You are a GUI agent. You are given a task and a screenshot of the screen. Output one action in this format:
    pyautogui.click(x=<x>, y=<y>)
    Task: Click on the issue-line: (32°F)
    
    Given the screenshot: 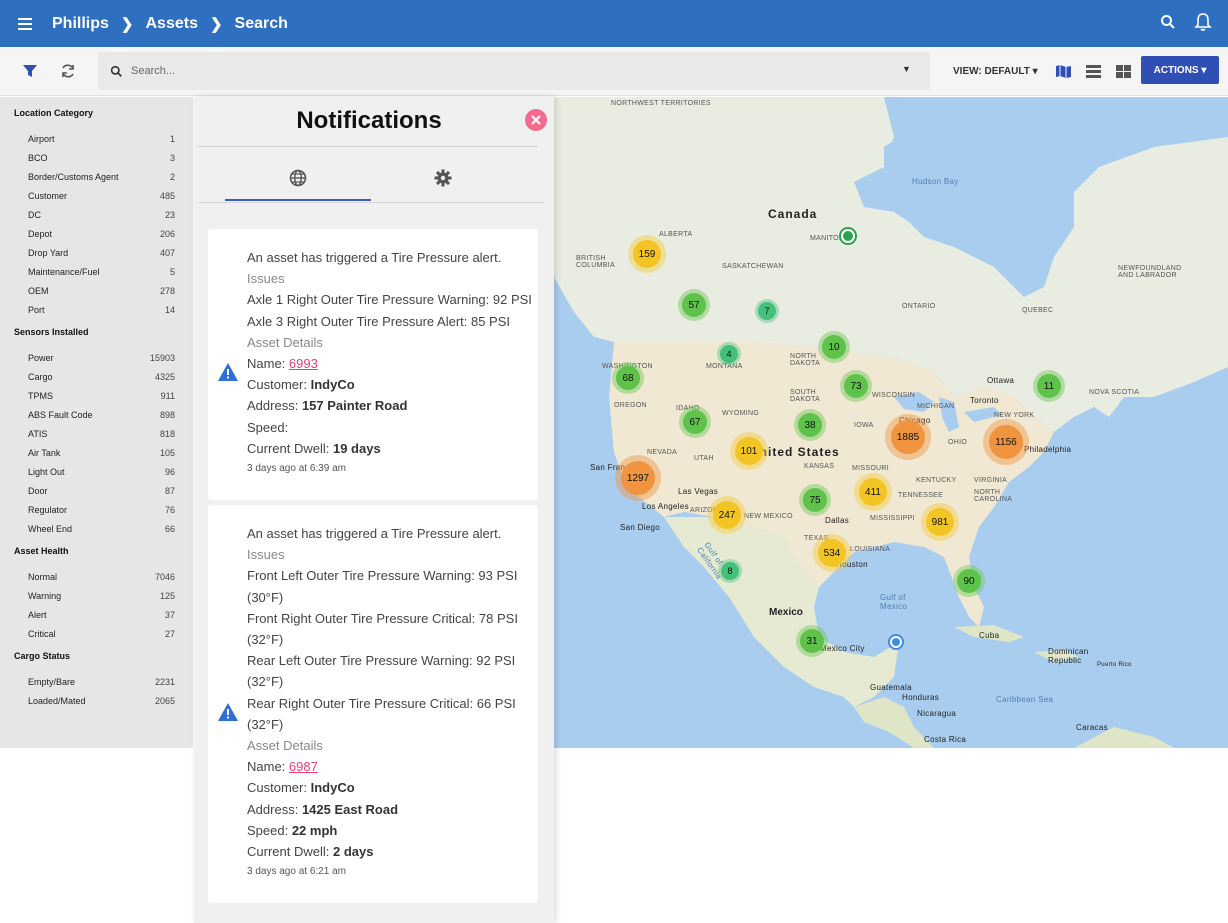 What is the action you would take?
    pyautogui.click(x=265, y=724)
    